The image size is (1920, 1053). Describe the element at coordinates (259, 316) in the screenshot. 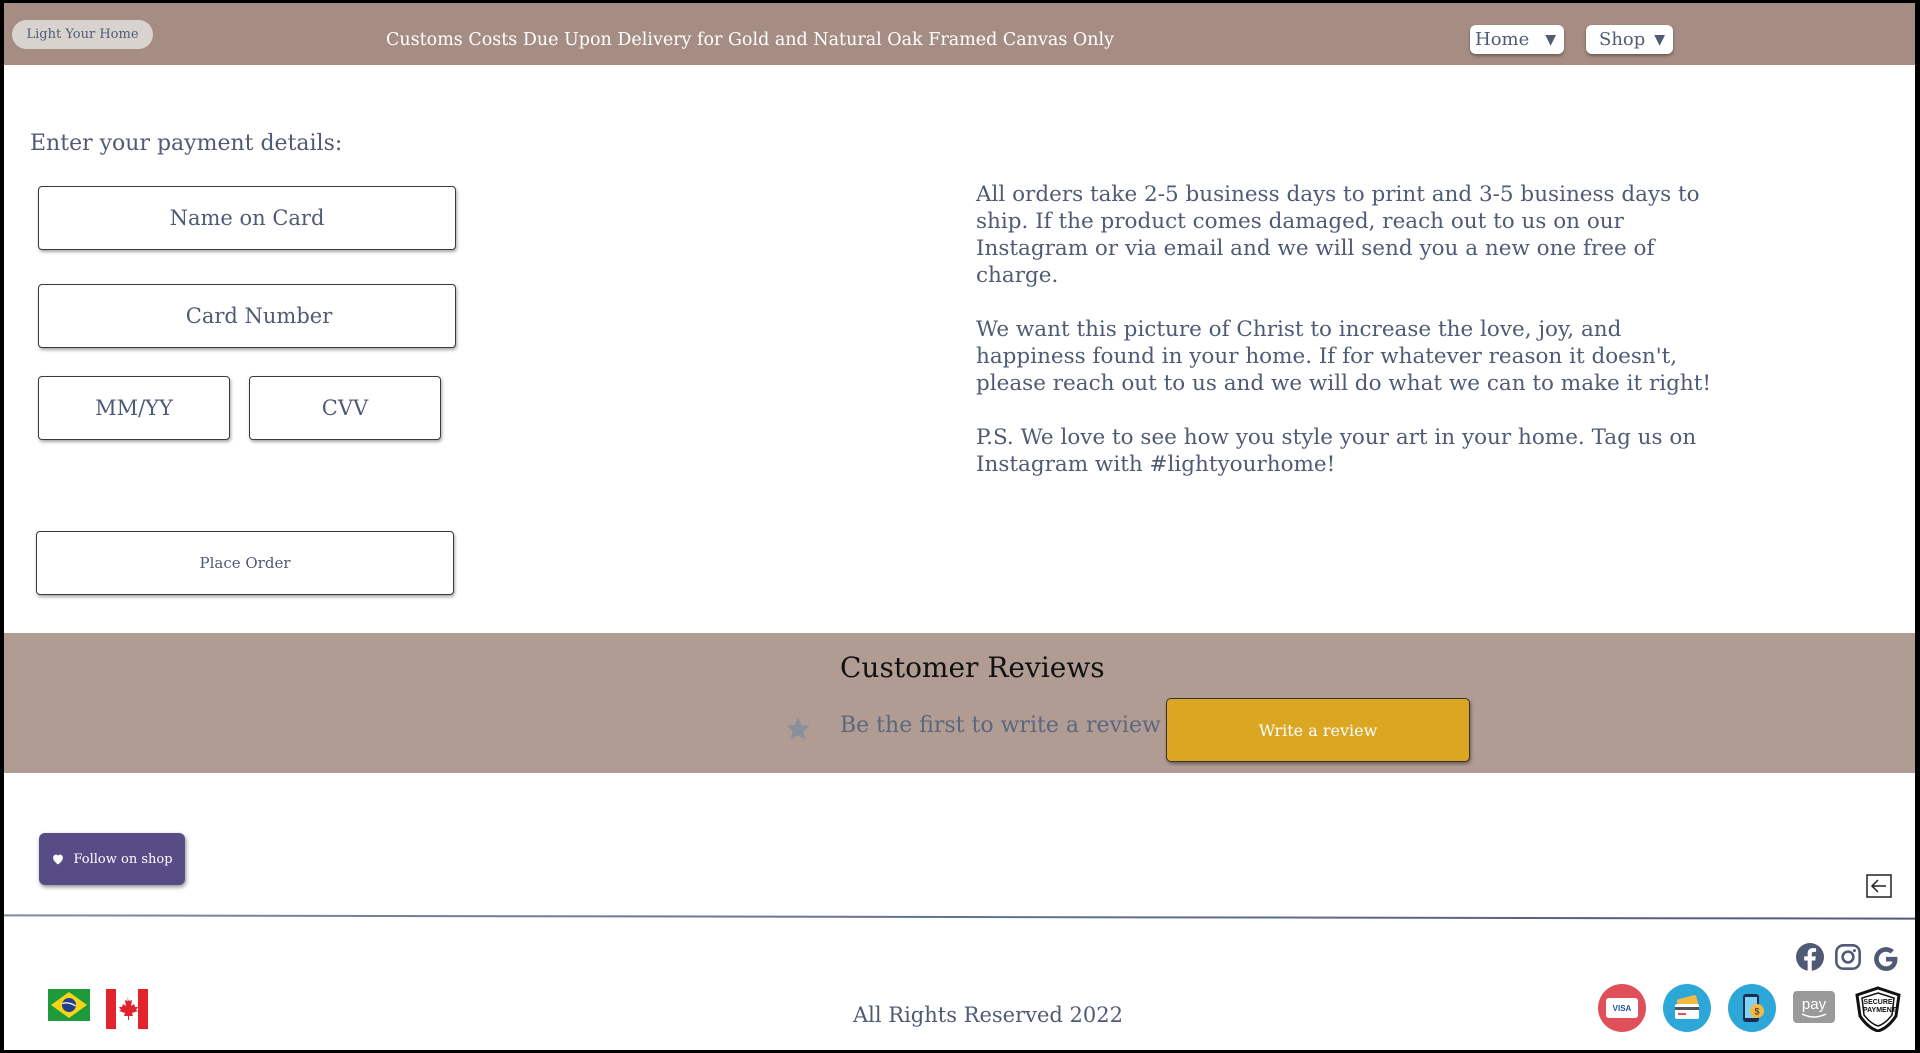

I see `card-number-placeholder: Card Number` at that location.